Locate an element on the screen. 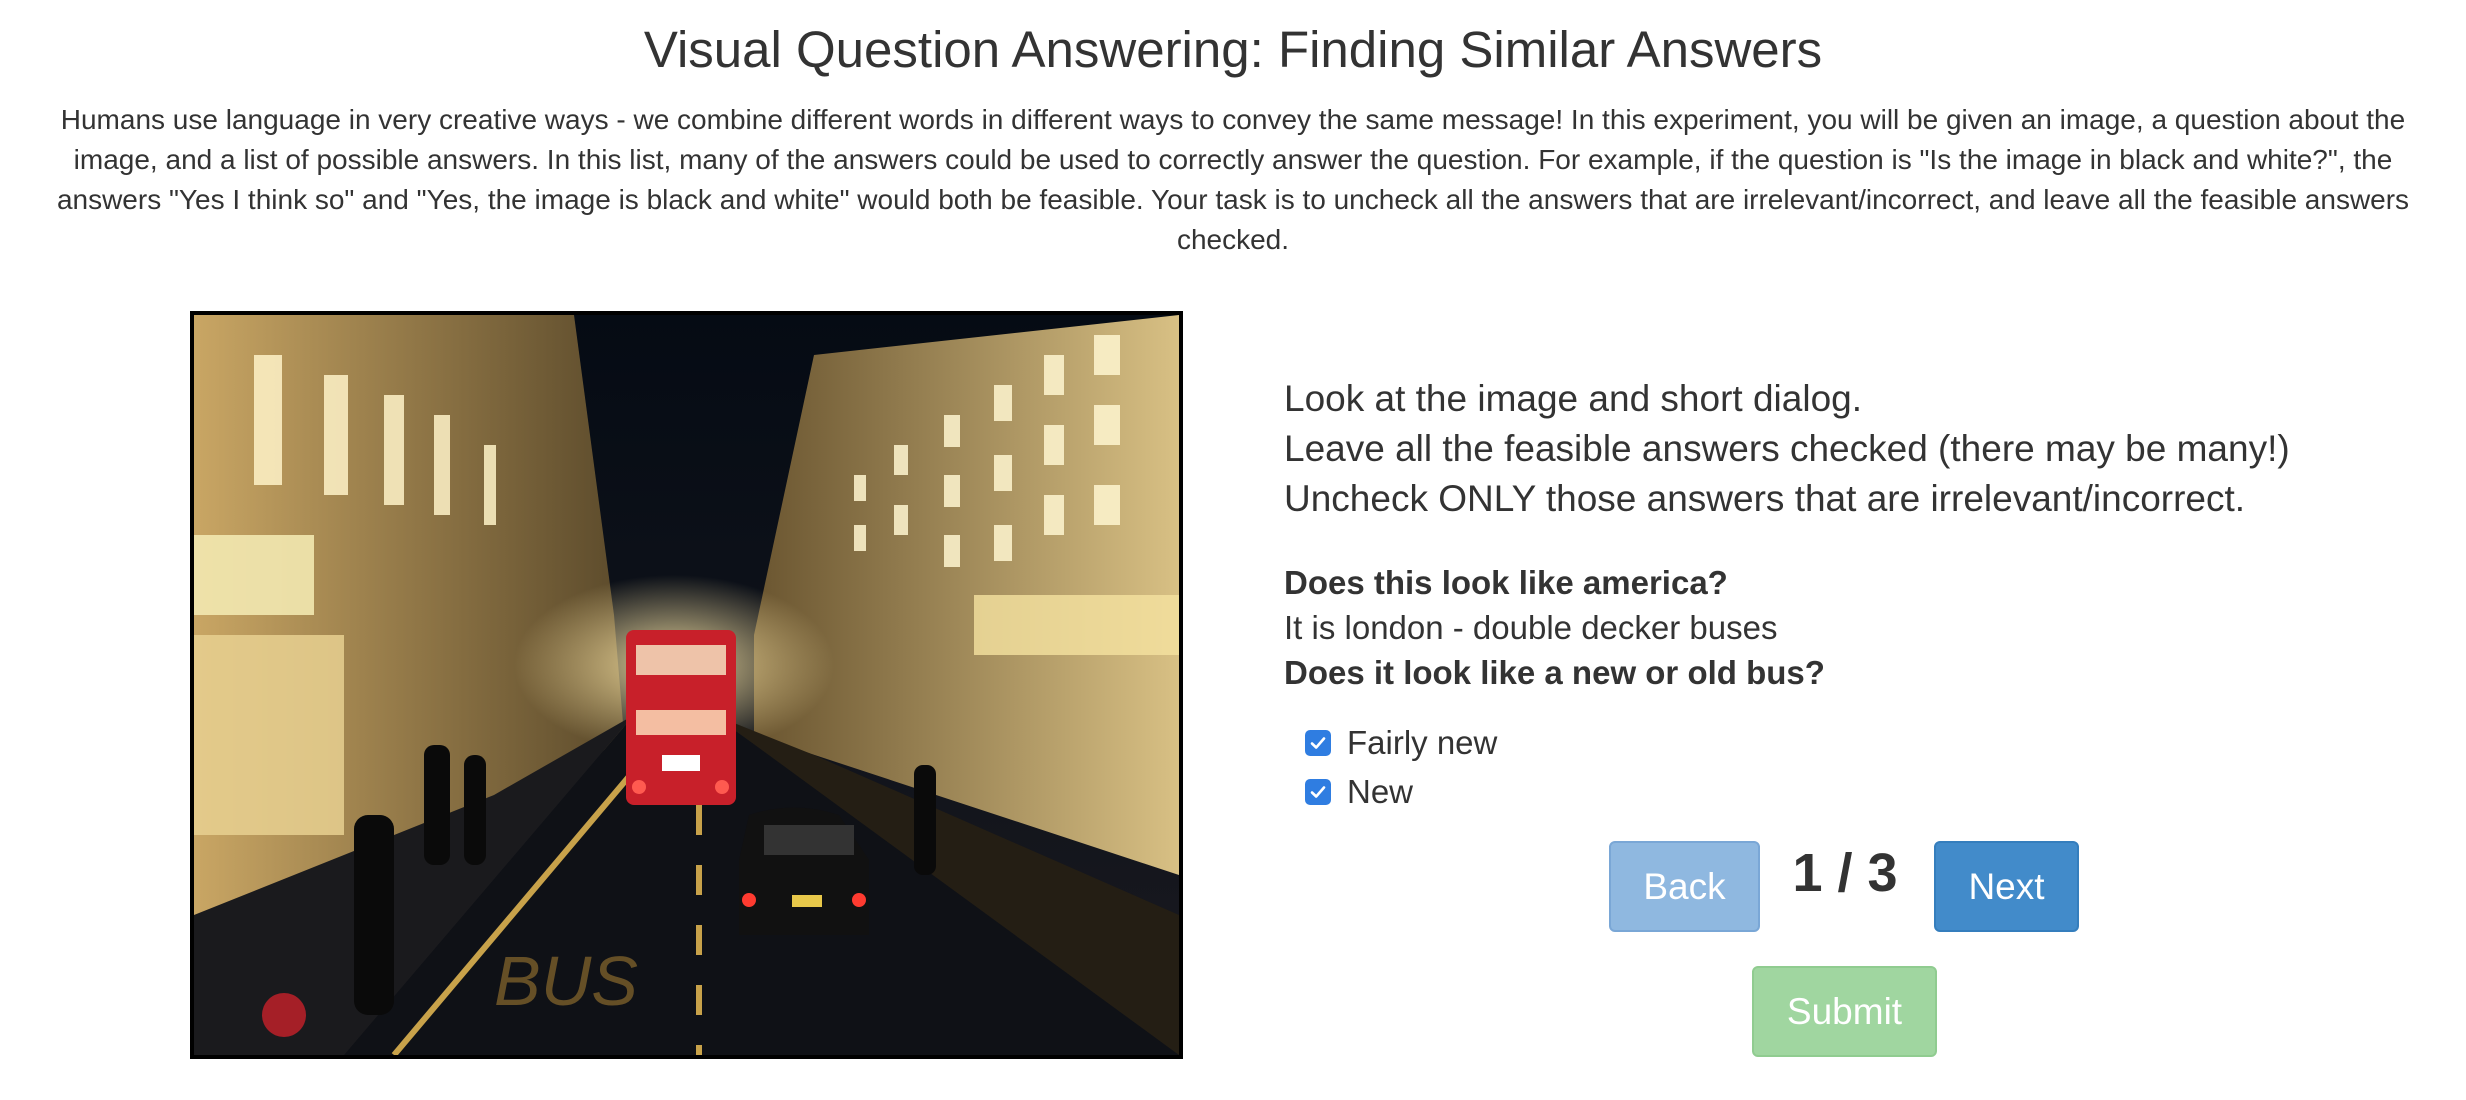 The width and height of the screenshot is (2466, 1100). current-question: Does it look like a new or old bus? is located at coordinates (1554, 672).